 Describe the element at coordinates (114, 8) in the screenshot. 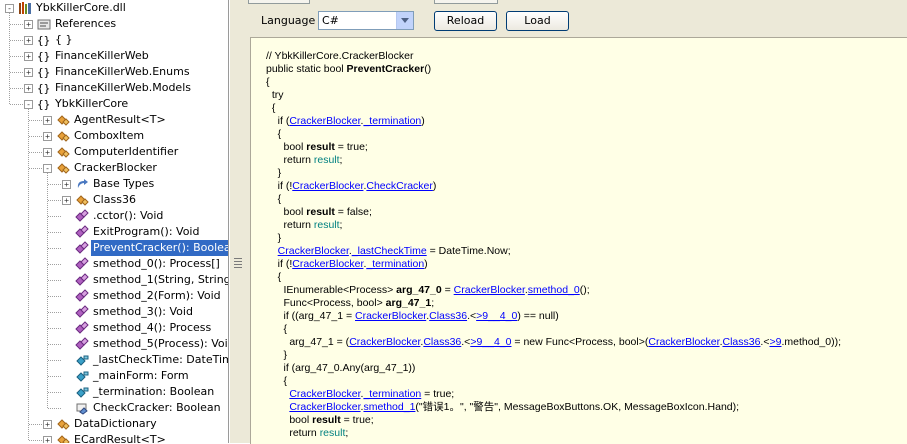

I see `tree-node-ybkkillercore-dll: - YbkKillerCore.dll` at that location.